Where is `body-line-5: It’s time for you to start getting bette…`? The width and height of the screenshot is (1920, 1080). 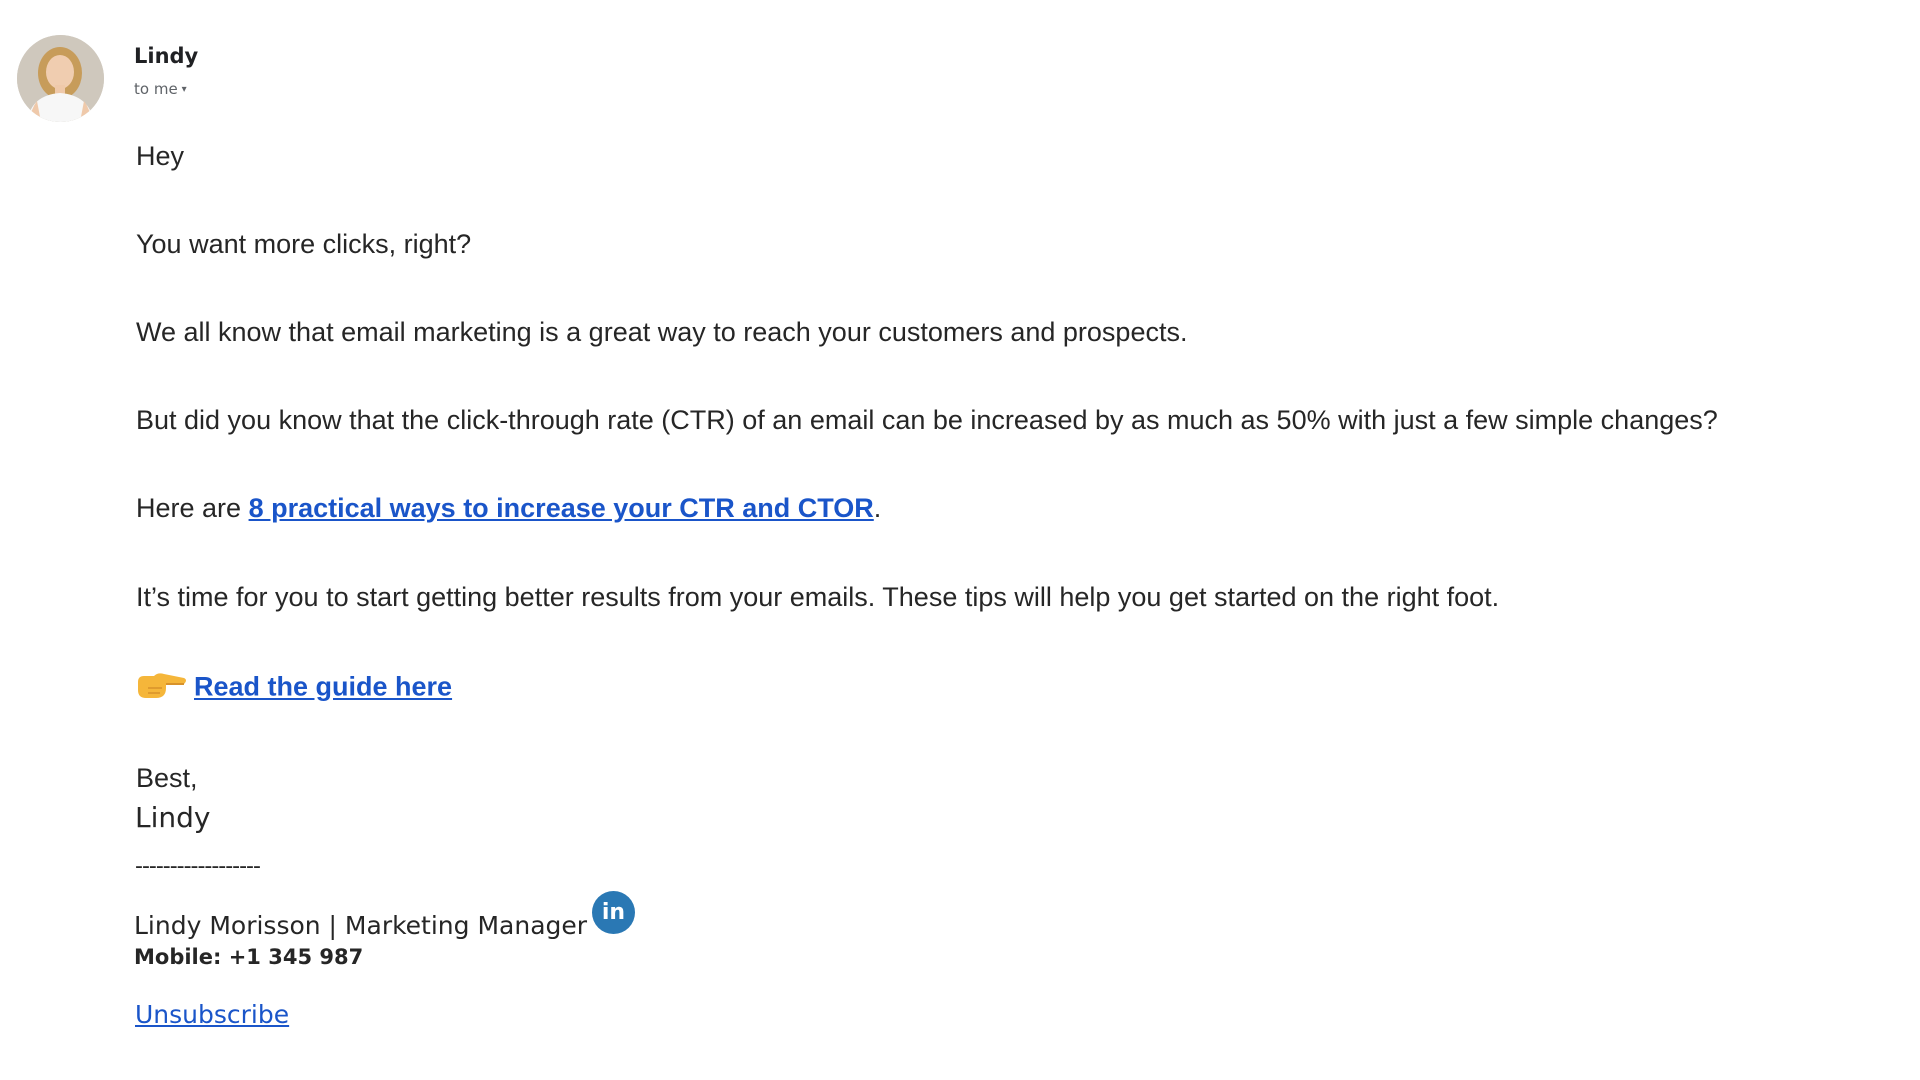 body-line-5: It’s time for you to start getting bette… is located at coordinates (818, 597).